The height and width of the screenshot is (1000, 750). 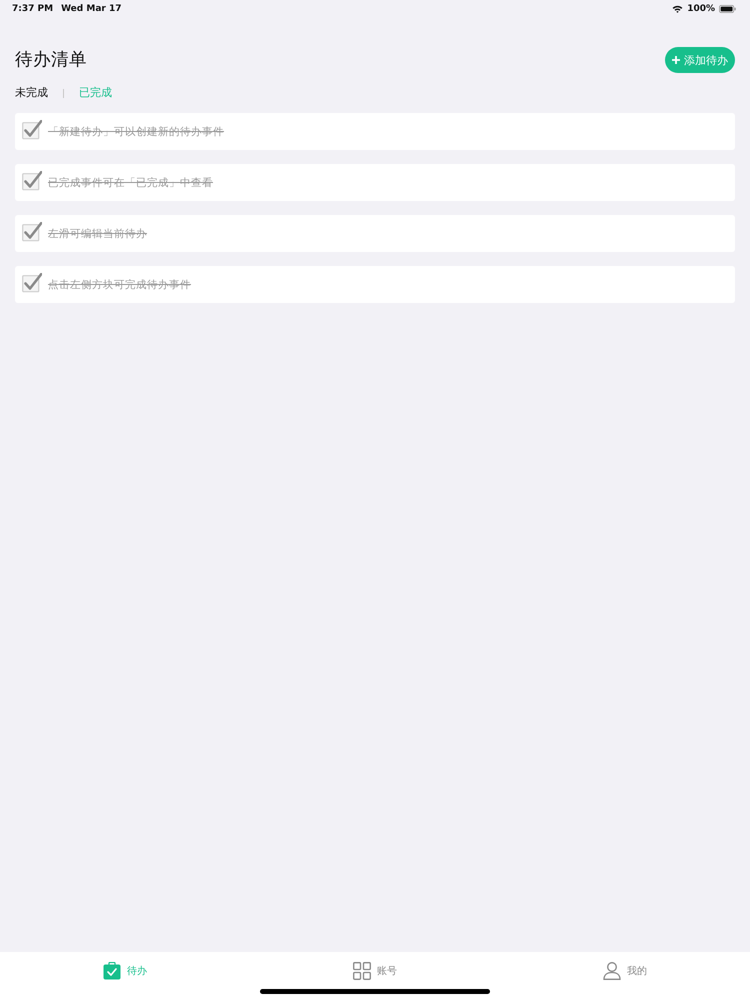 What do you see at coordinates (625, 971) in the screenshot?
I see `tab-bar-item: 我的` at bounding box center [625, 971].